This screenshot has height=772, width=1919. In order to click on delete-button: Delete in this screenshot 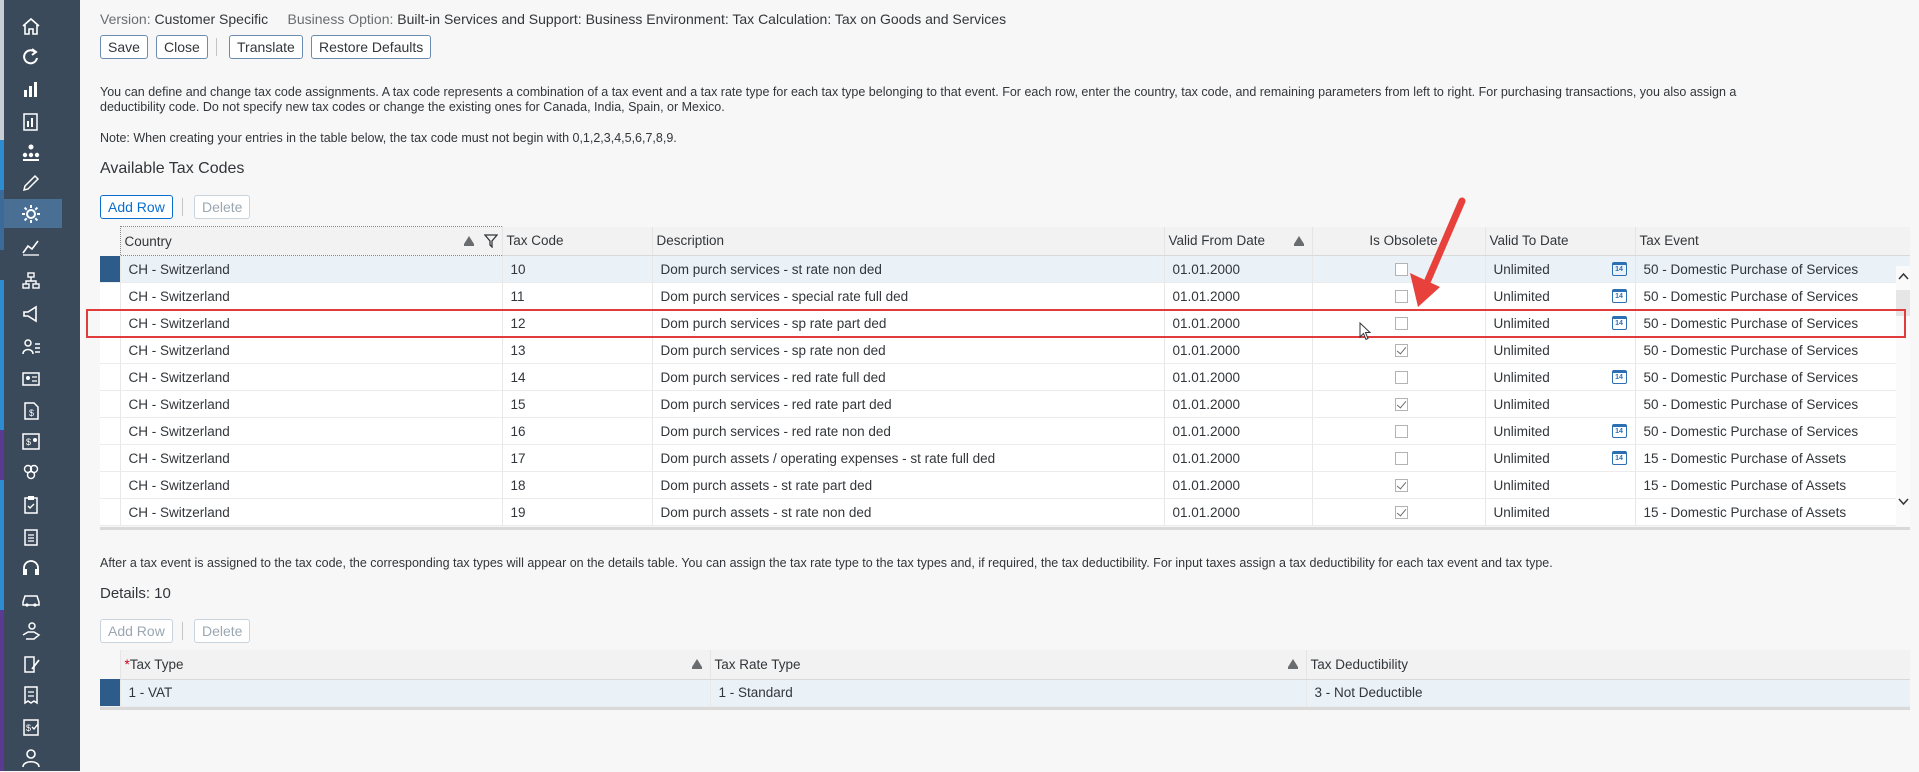, I will do `click(222, 207)`.